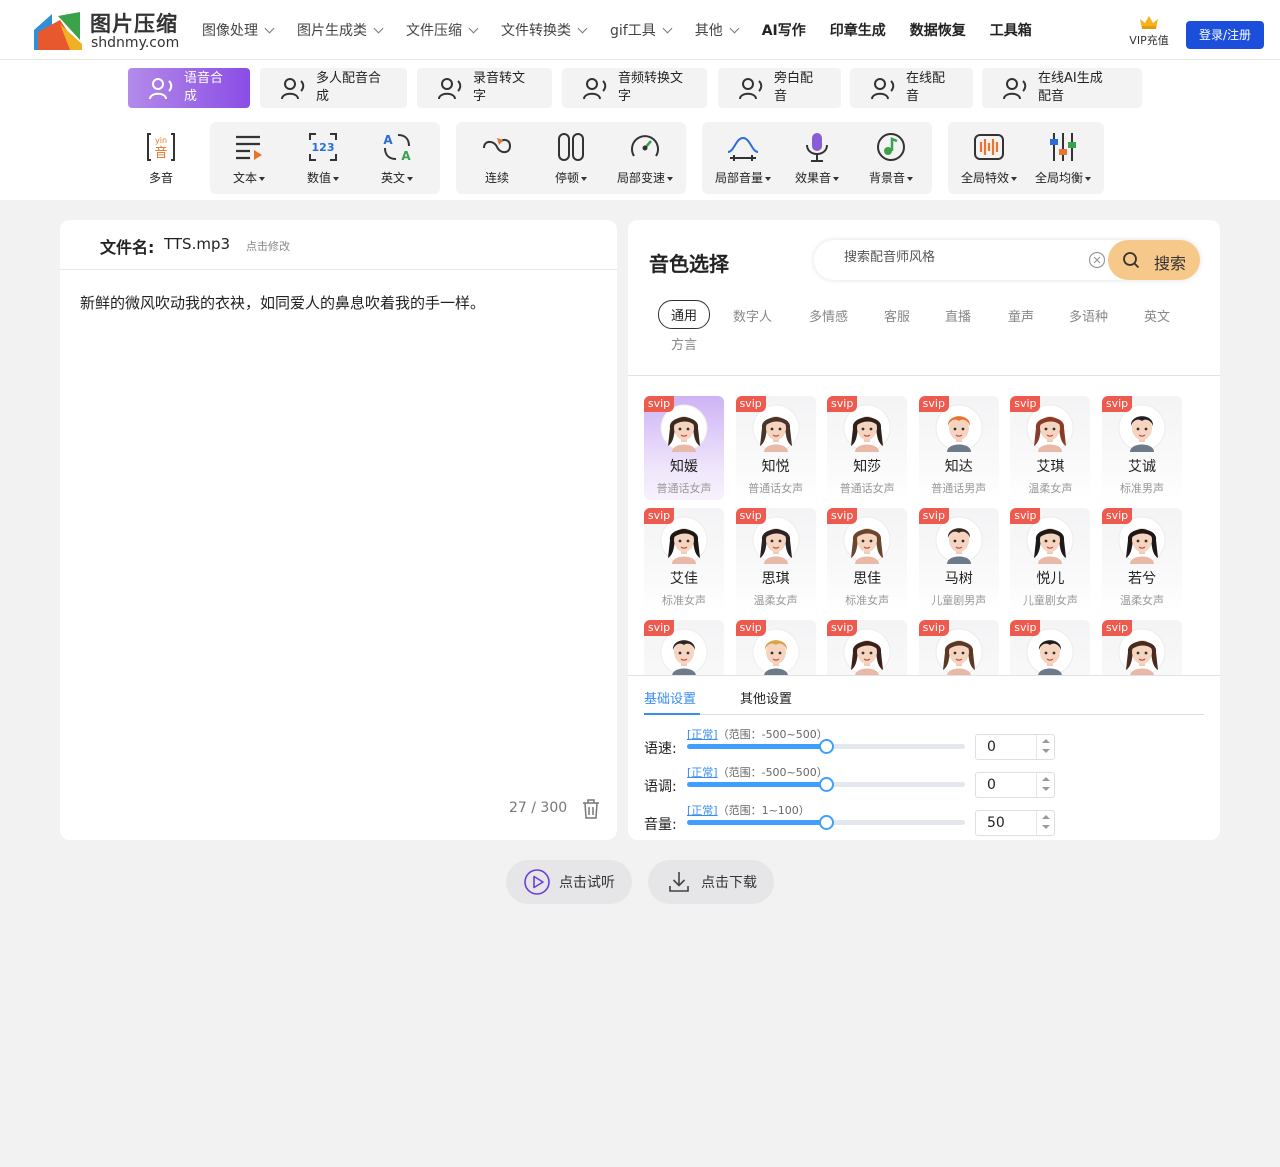  What do you see at coordinates (779, 88) in the screenshot?
I see `function-tab: 旁白配音` at bounding box center [779, 88].